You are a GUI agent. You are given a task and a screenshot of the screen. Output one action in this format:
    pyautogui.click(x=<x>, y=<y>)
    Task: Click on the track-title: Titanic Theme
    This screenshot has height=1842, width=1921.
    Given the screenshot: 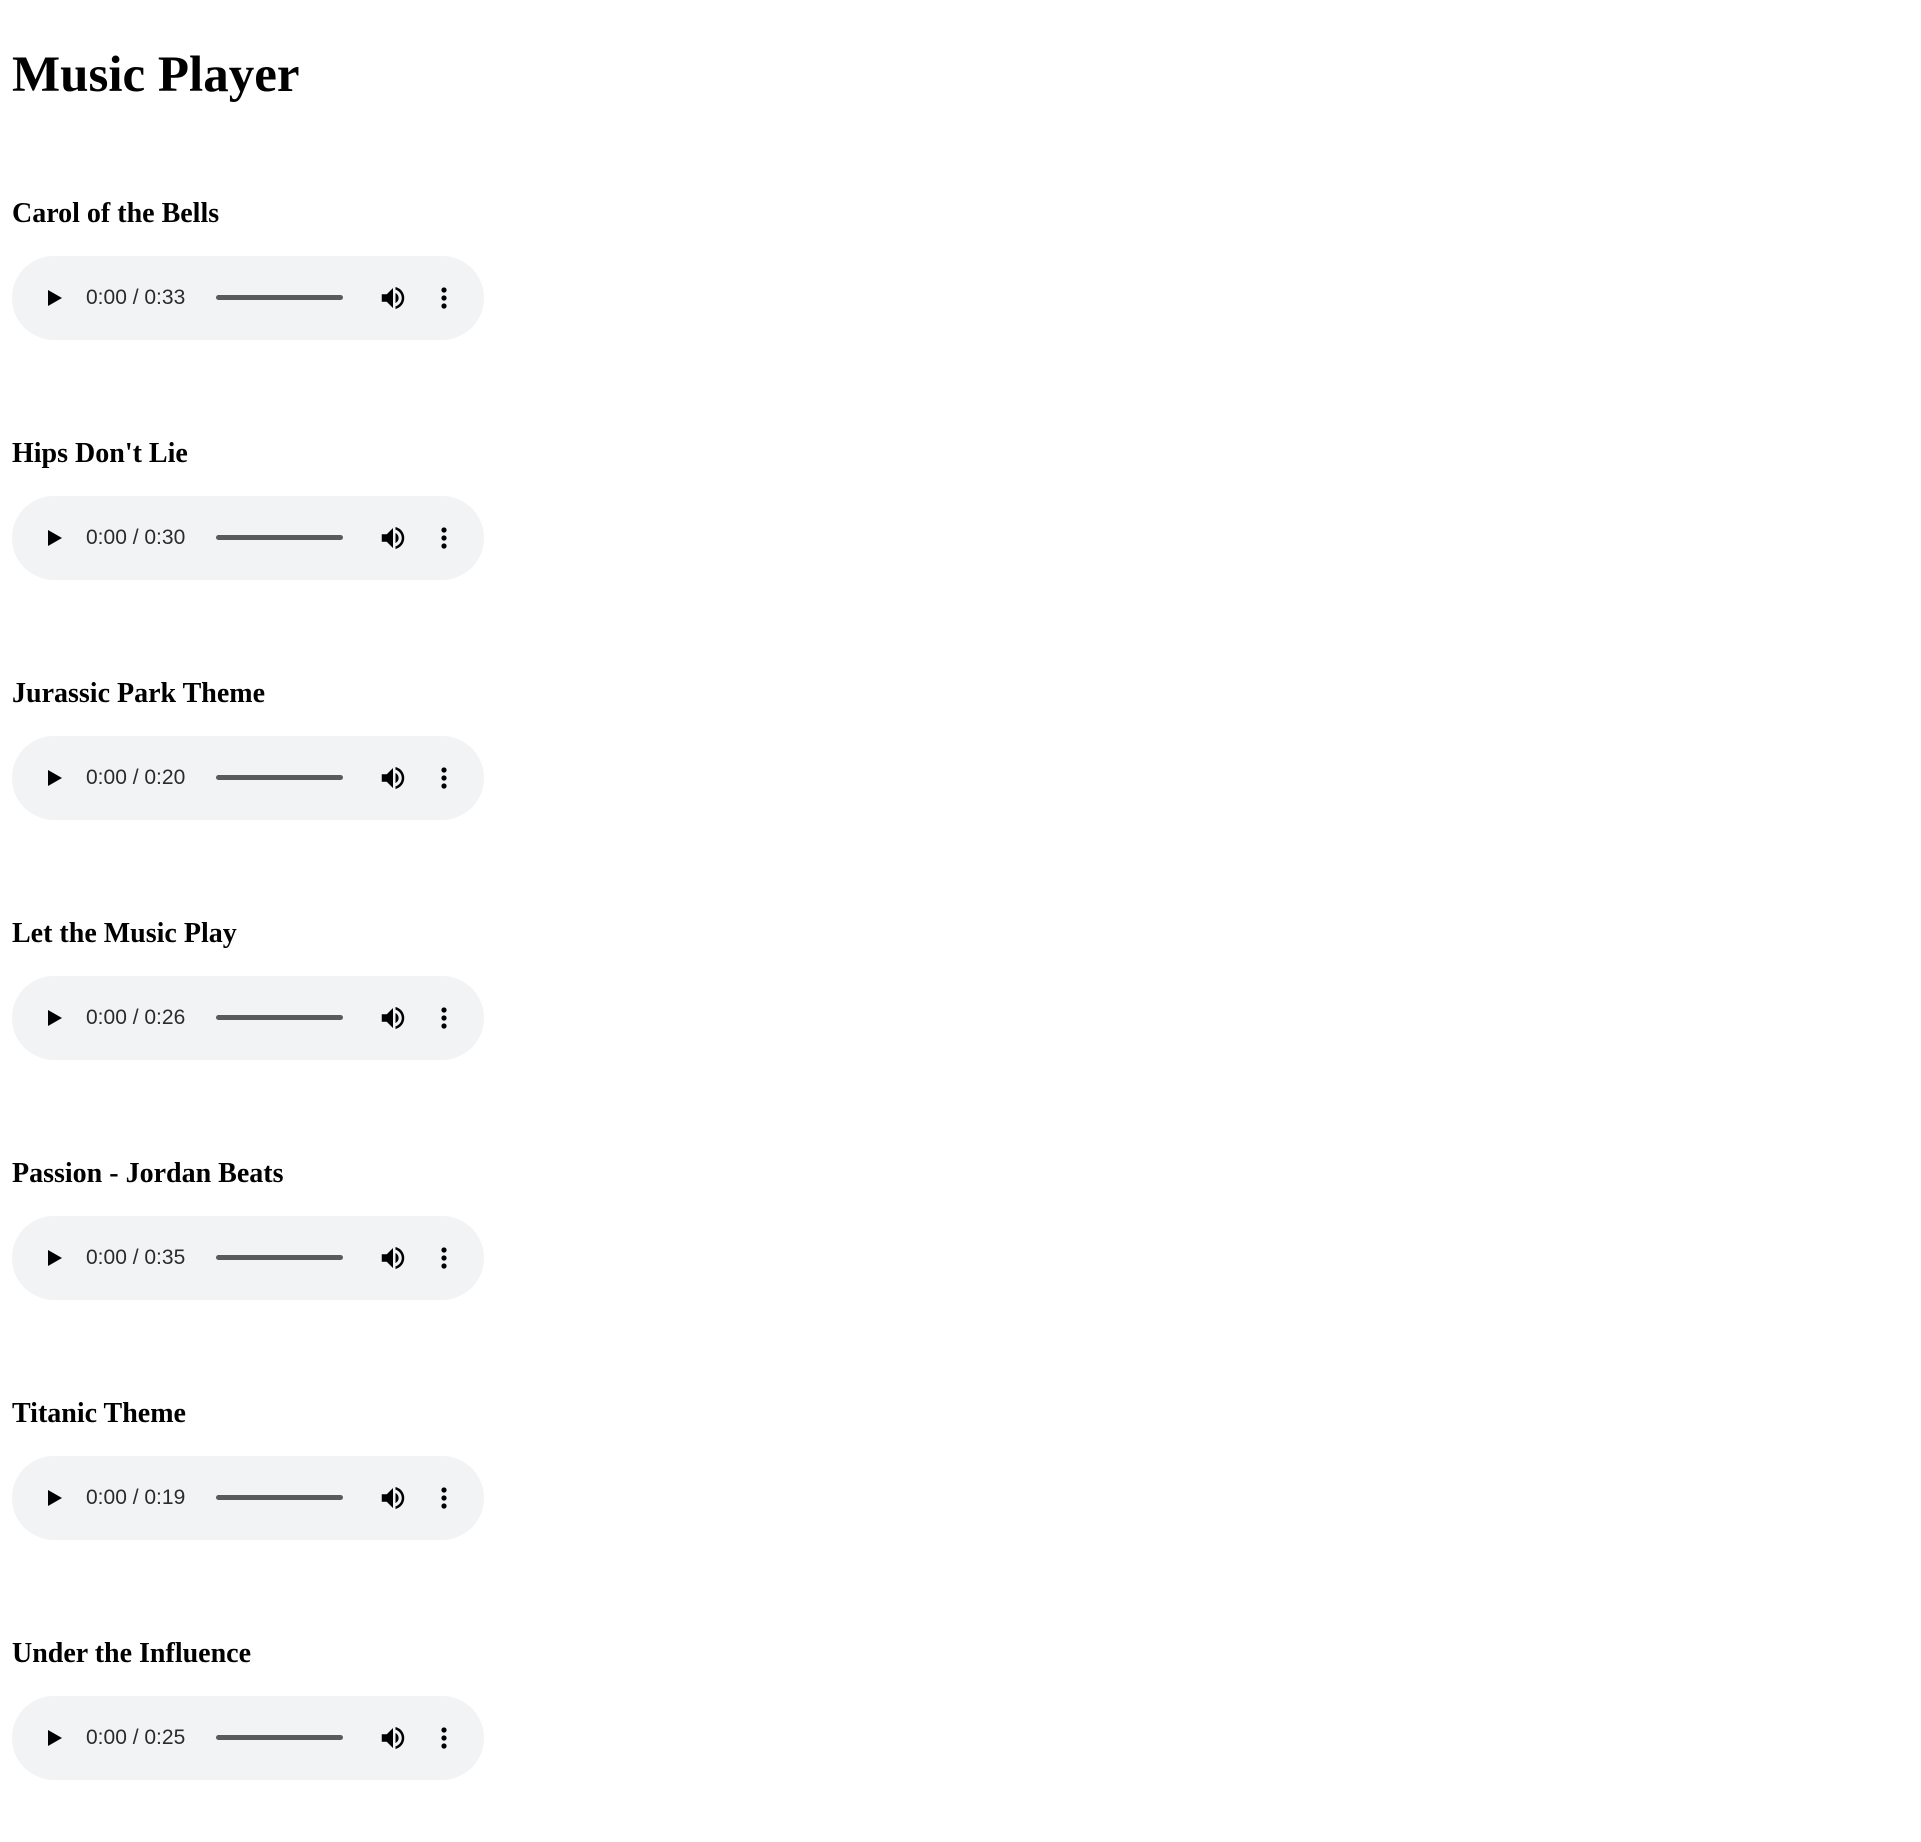 What is the action you would take?
    pyautogui.click(x=99, y=1413)
    